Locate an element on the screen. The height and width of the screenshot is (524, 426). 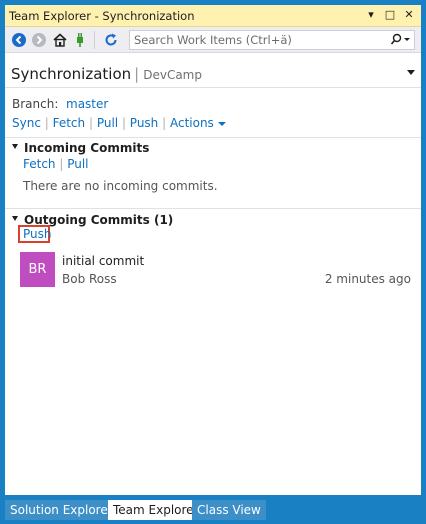
refresh-icon is located at coordinates (111, 40).